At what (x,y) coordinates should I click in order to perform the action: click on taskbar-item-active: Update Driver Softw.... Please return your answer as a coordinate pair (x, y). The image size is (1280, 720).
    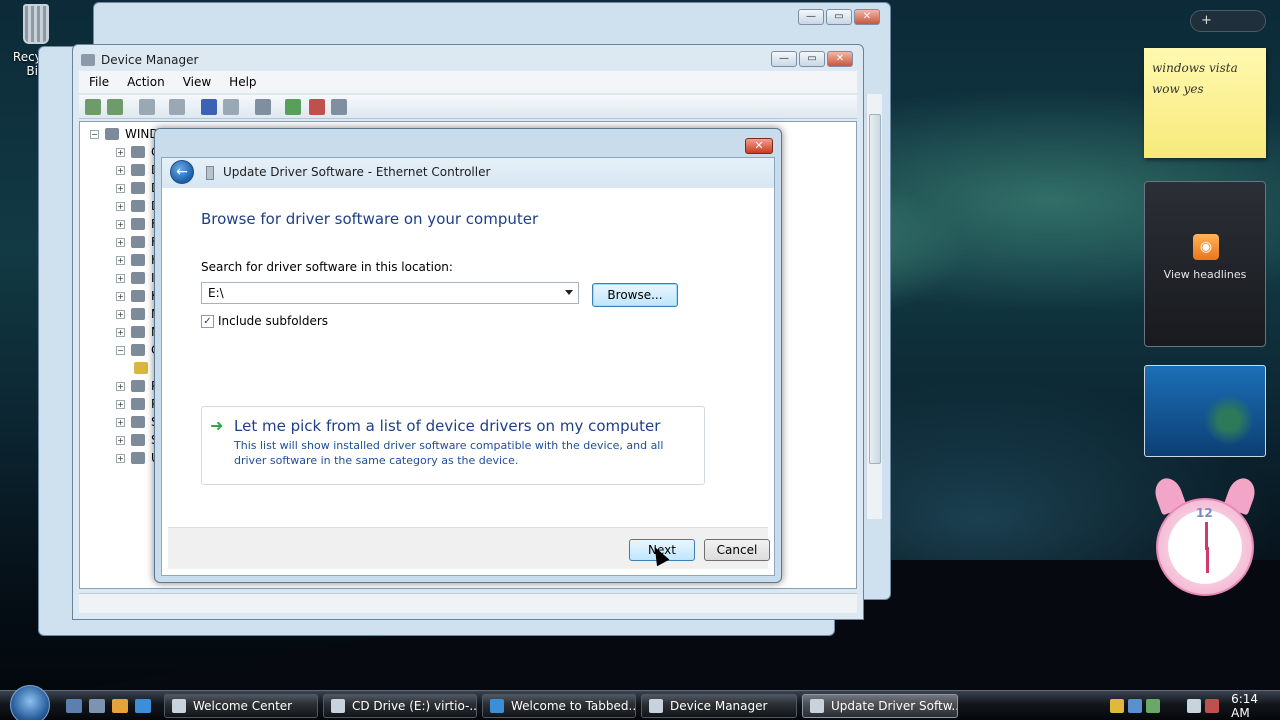
    Looking at the image, I should click on (880, 706).